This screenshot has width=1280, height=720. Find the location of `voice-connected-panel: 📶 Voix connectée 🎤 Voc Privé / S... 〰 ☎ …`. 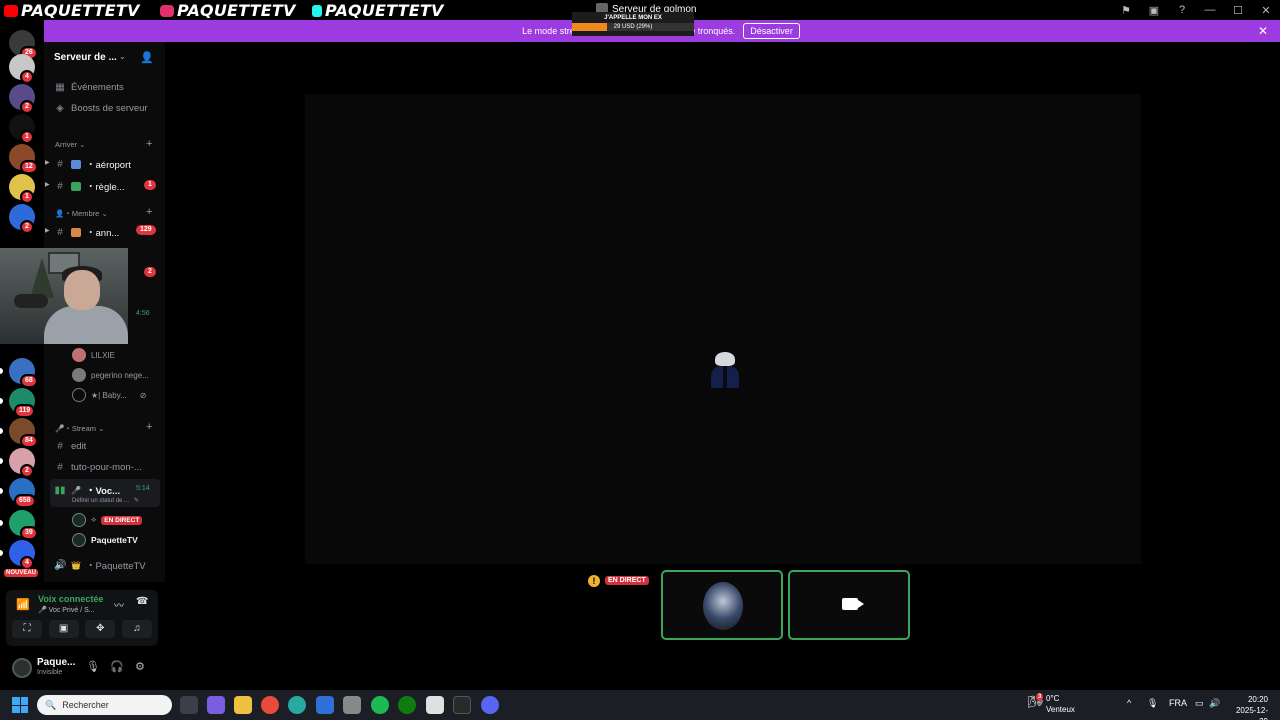

voice-connected-panel: 📶 Voix connectée 🎤 Voc Privé / S... 〰 ☎ … is located at coordinates (82, 618).